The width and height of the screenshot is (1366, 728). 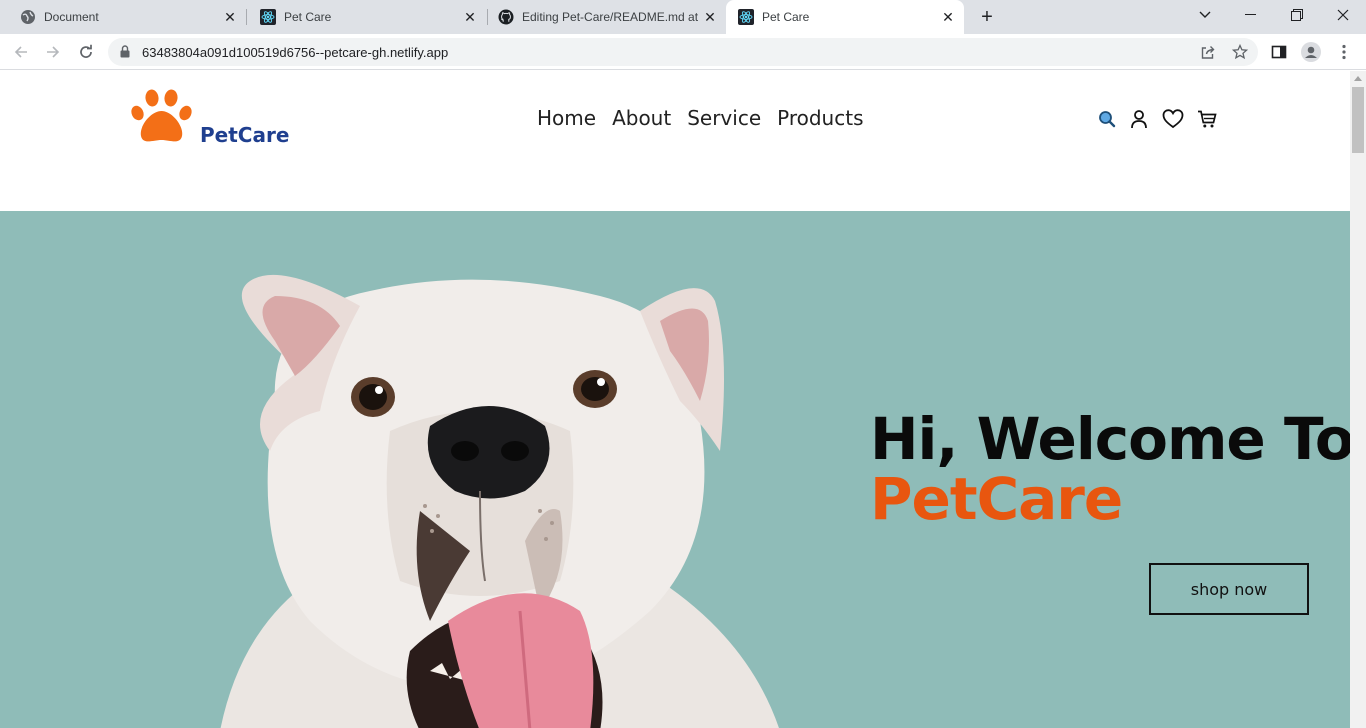 I want to click on forward-arrow-icon, so click(x=53, y=52).